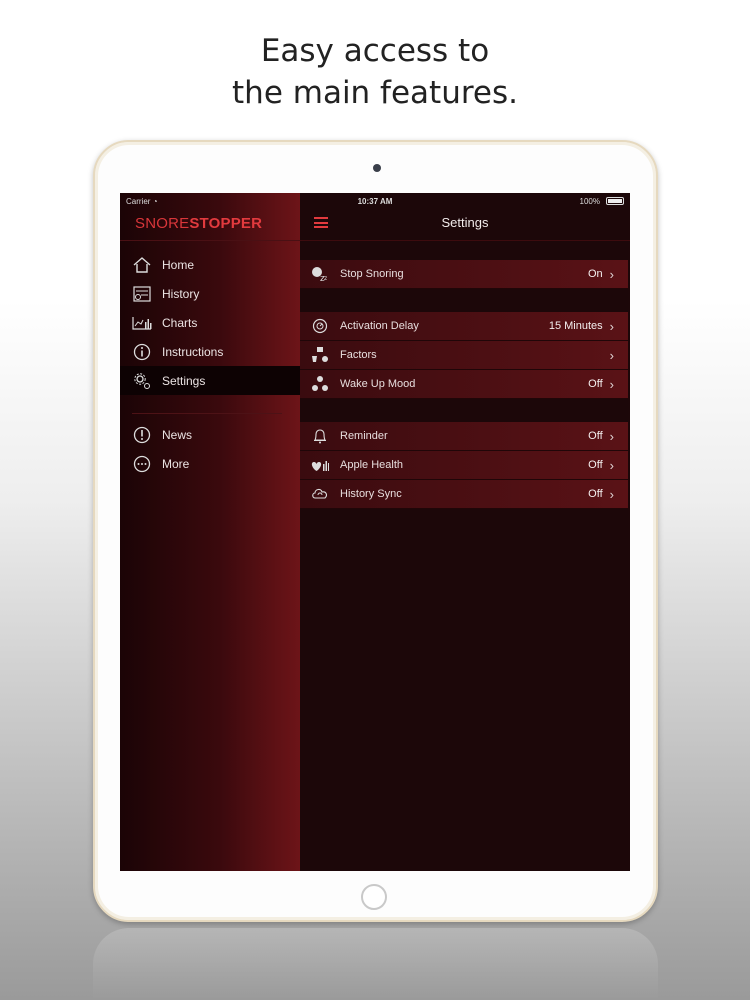 The image size is (750, 1000). What do you see at coordinates (178, 264) in the screenshot?
I see `sidebar-item-label: Home` at bounding box center [178, 264].